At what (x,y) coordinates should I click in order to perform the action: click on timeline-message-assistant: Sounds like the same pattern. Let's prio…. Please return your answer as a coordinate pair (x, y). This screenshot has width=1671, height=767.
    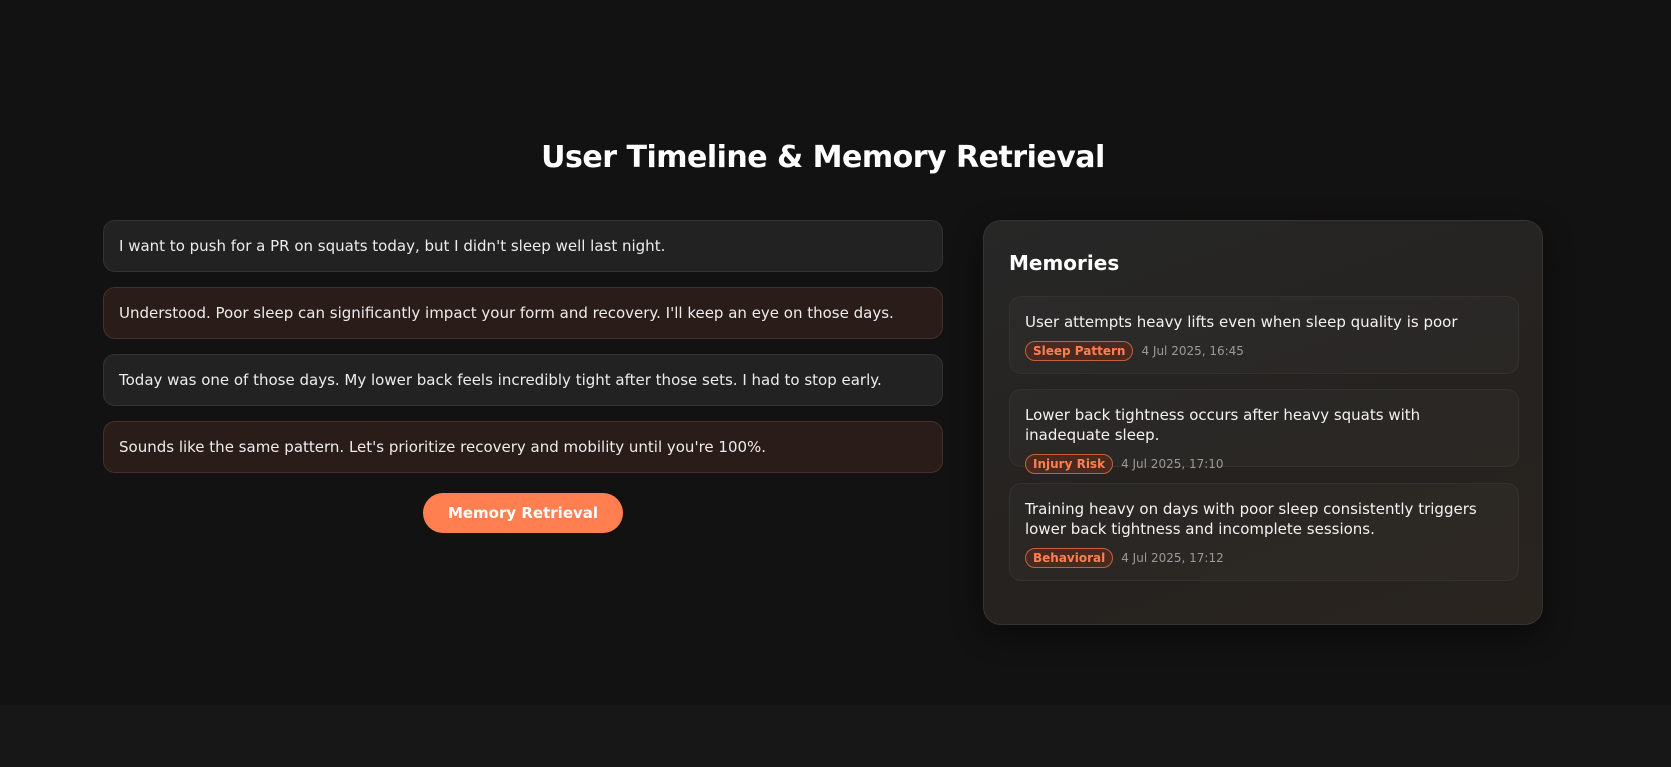
    Looking at the image, I should click on (523, 447).